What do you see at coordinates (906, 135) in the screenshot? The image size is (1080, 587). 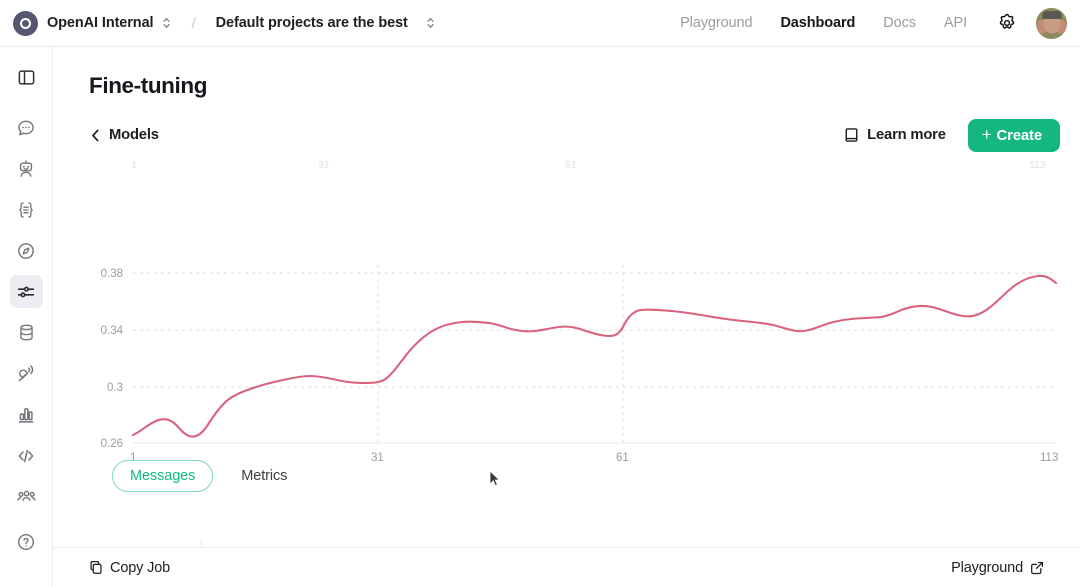 I see `learn-more-label: Learn more` at bounding box center [906, 135].